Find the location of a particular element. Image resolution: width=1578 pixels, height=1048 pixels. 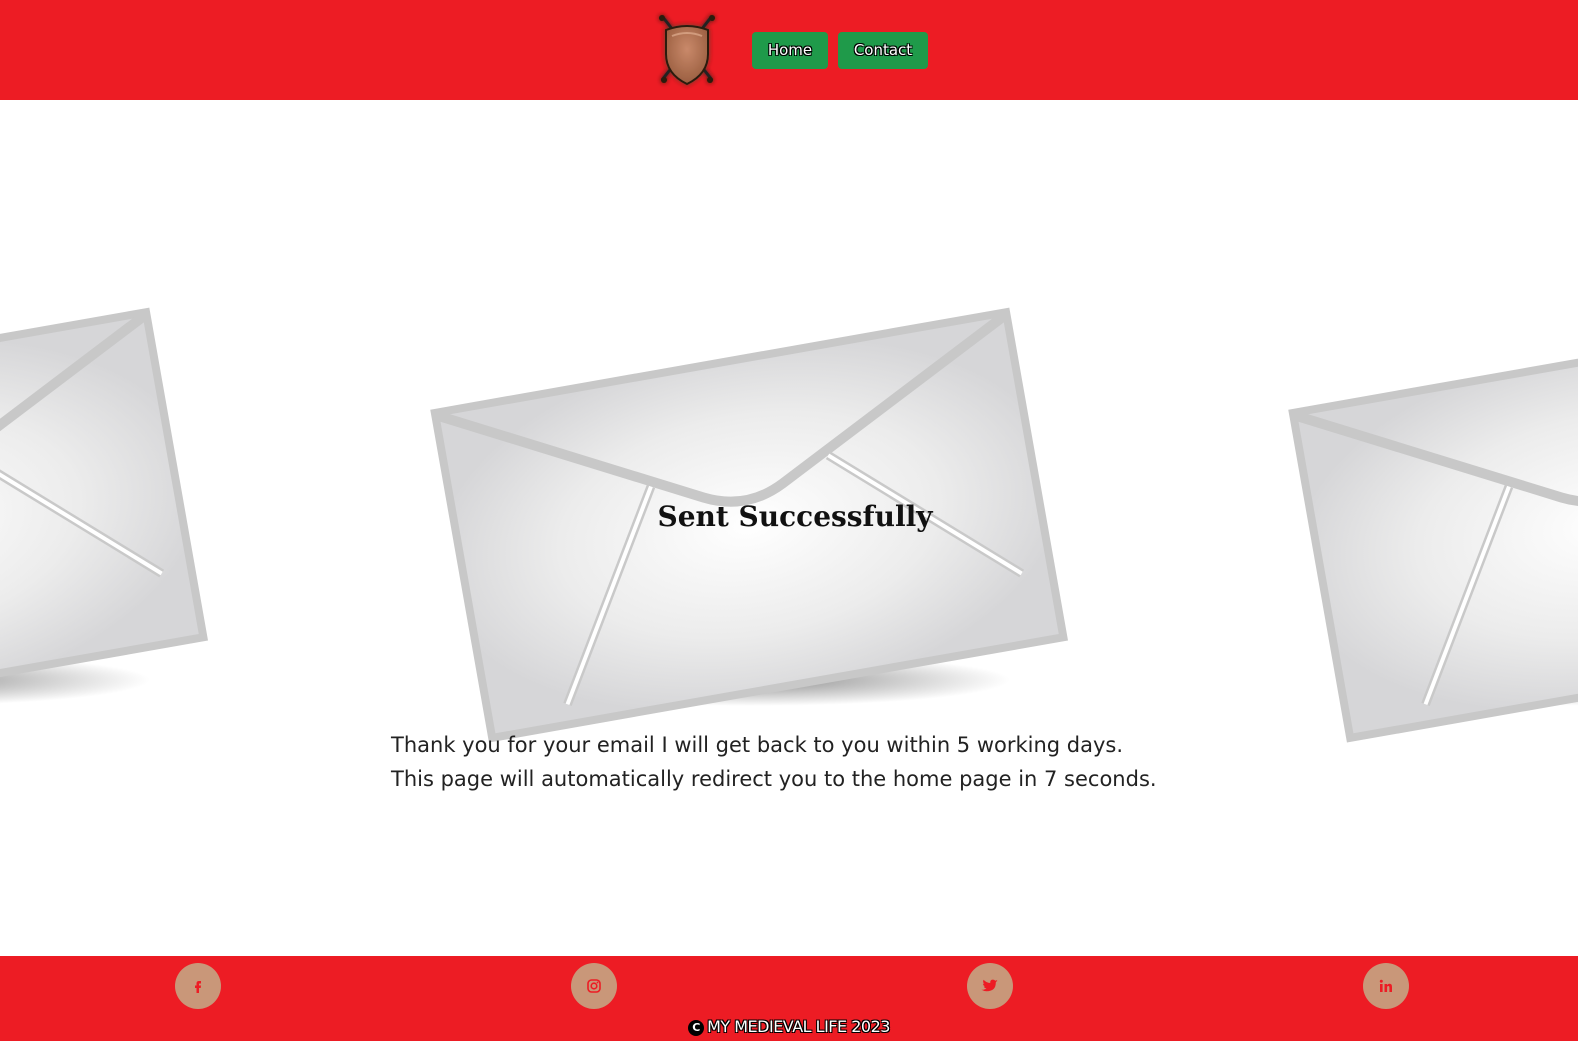

facebook-link is located at coordinates (198, 986).